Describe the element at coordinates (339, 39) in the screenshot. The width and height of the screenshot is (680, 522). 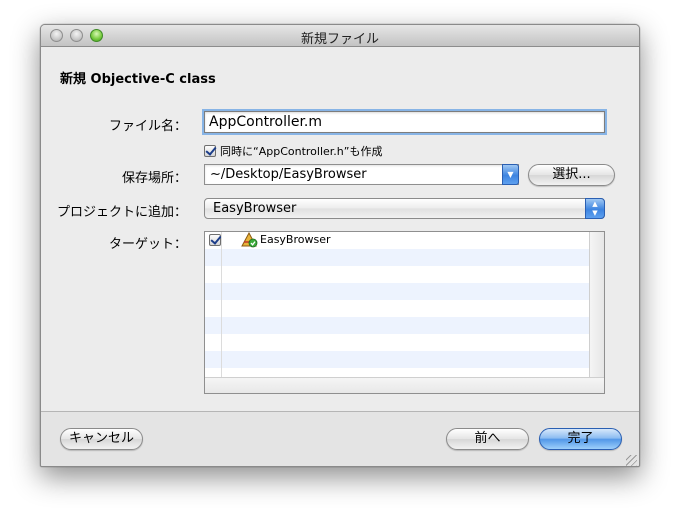
I see `window-title: 新規ファイル` at that location.